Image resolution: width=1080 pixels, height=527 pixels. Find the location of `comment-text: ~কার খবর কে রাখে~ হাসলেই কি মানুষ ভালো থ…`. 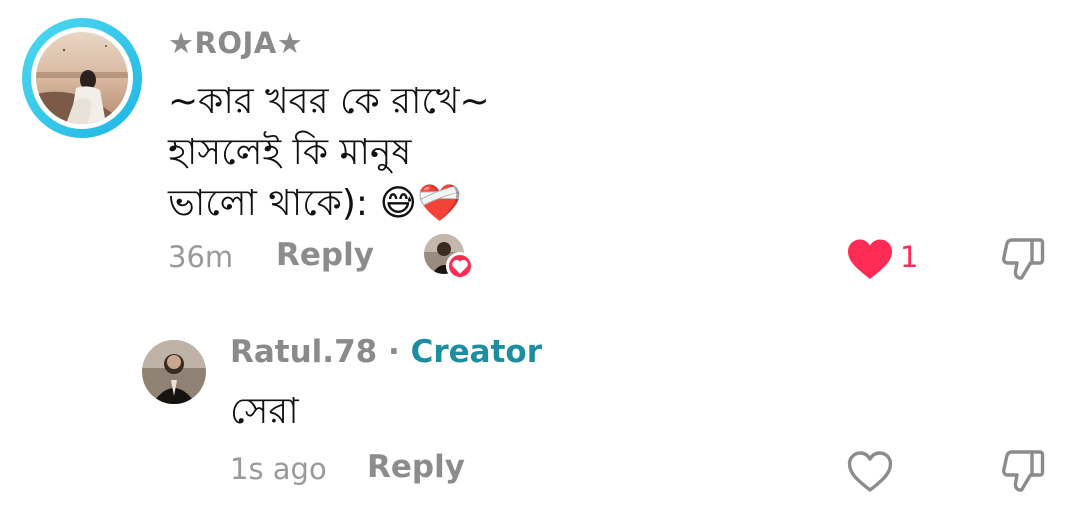

comment-text: ~কার খবর কে রাখে~ হাসলেই কি মানুষ ভালো থ… is located at coordinates (329, 152).